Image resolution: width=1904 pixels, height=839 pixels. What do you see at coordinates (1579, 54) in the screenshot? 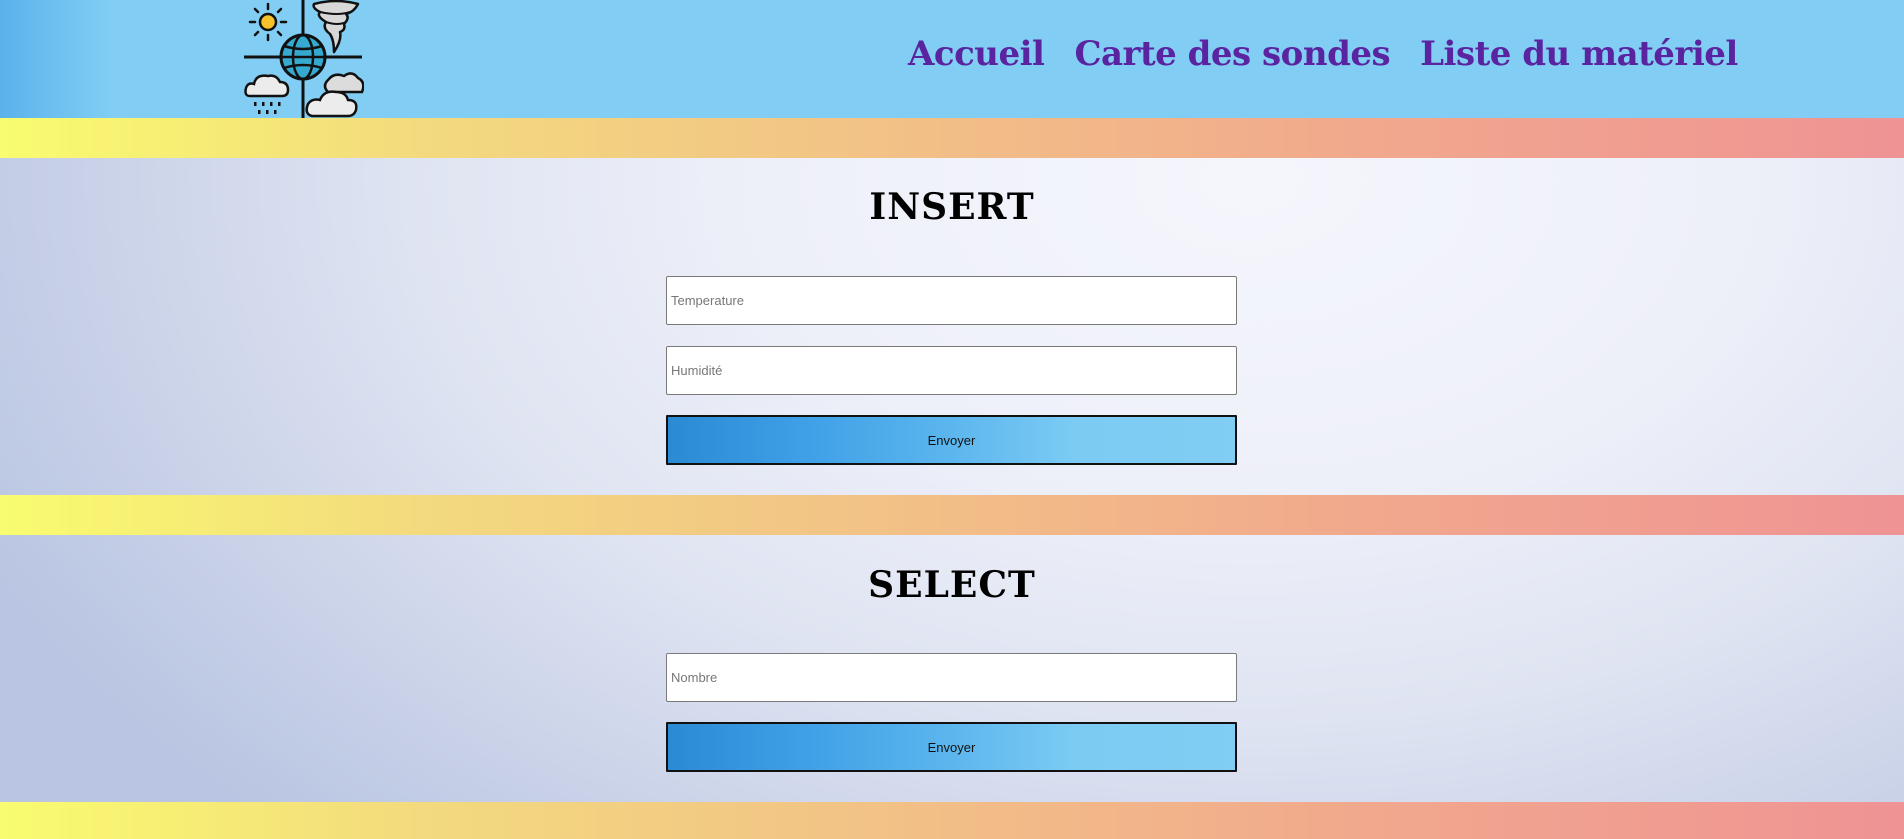
I see `nav-link-liste-du-materiel: Liste du matériel` at bounding box center [1579, 54].